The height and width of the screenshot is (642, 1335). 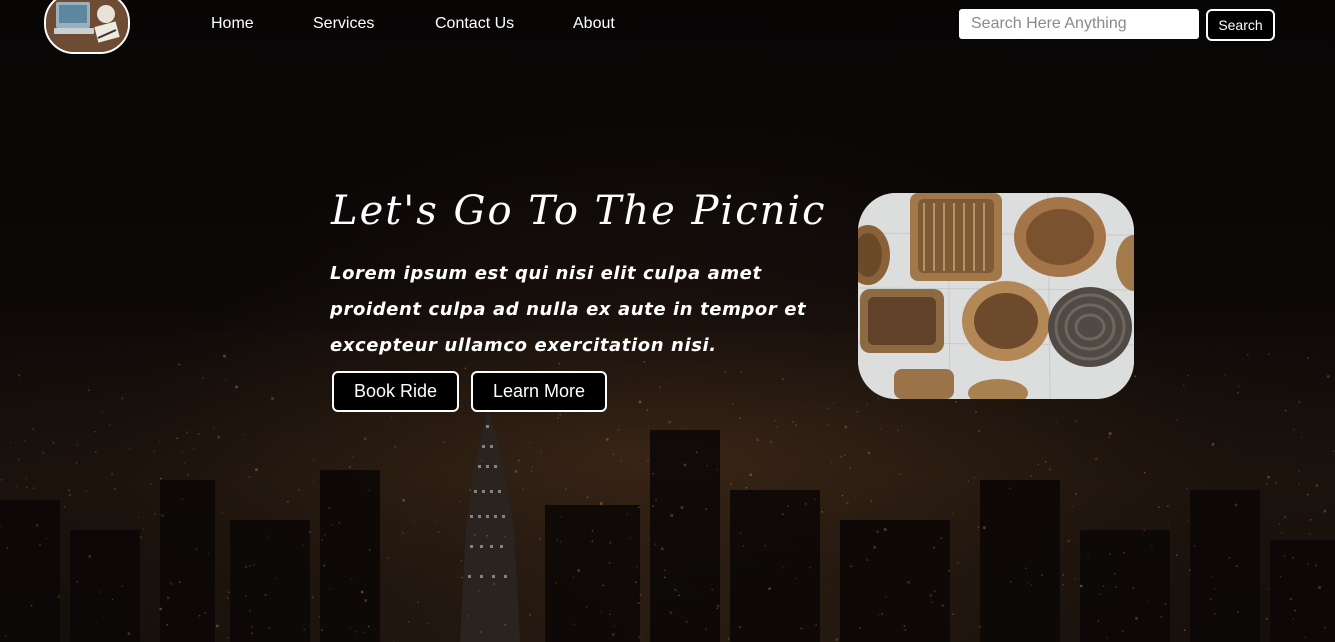 I want to click on wicker-baskets-image, so click(x=996, y=296).